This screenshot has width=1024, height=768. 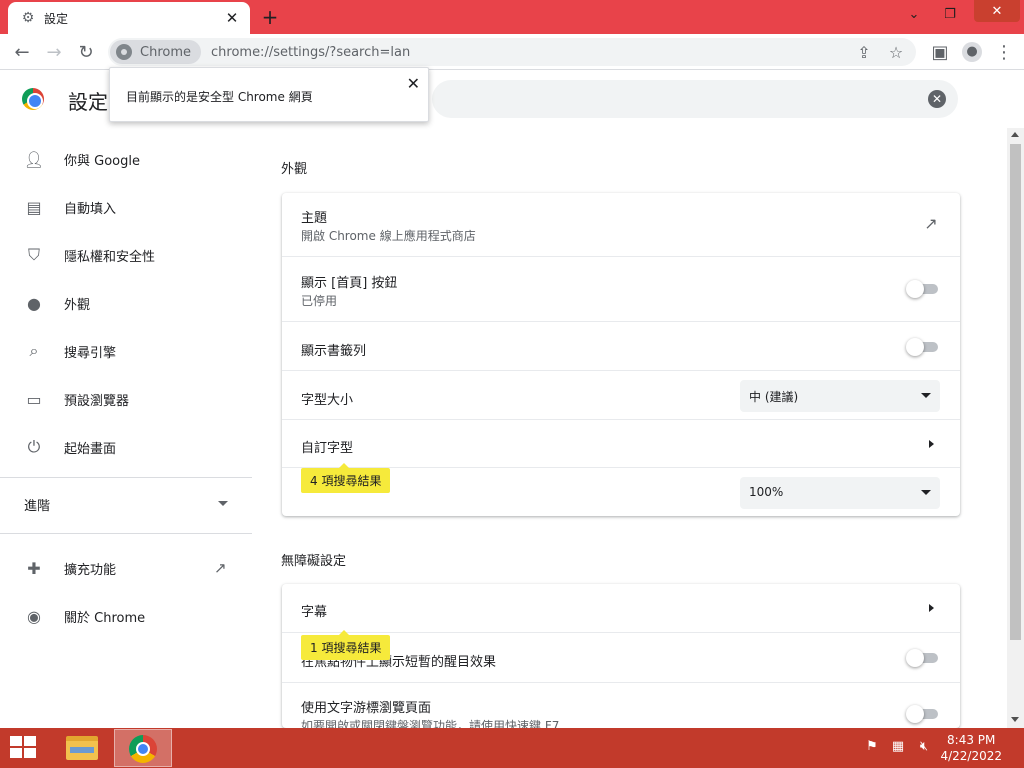 What do you see at coordinates (34, 303) in the screenshot?
I see `palette-icon: ●` at bounding box center [34, 303].